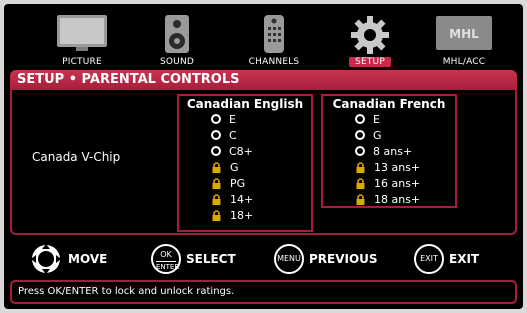 The height and width of the screenshot is (313, 527). I want to click on exit-label: EXIT, so click(464, 259).